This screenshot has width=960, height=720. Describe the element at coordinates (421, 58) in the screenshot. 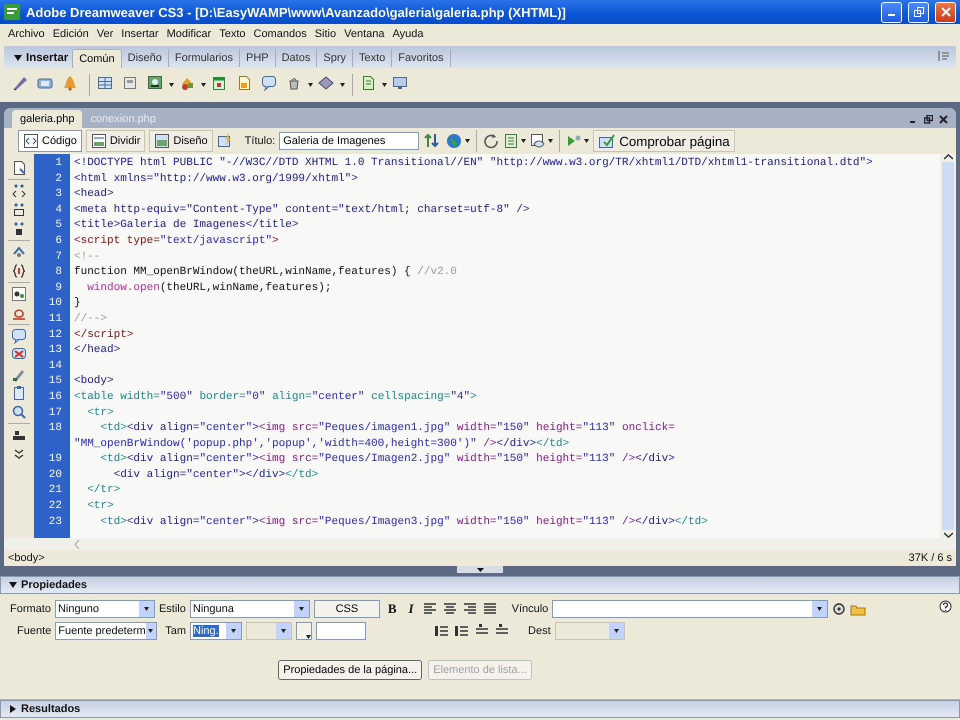

I see `insert-tab: Favoritos` at that location.